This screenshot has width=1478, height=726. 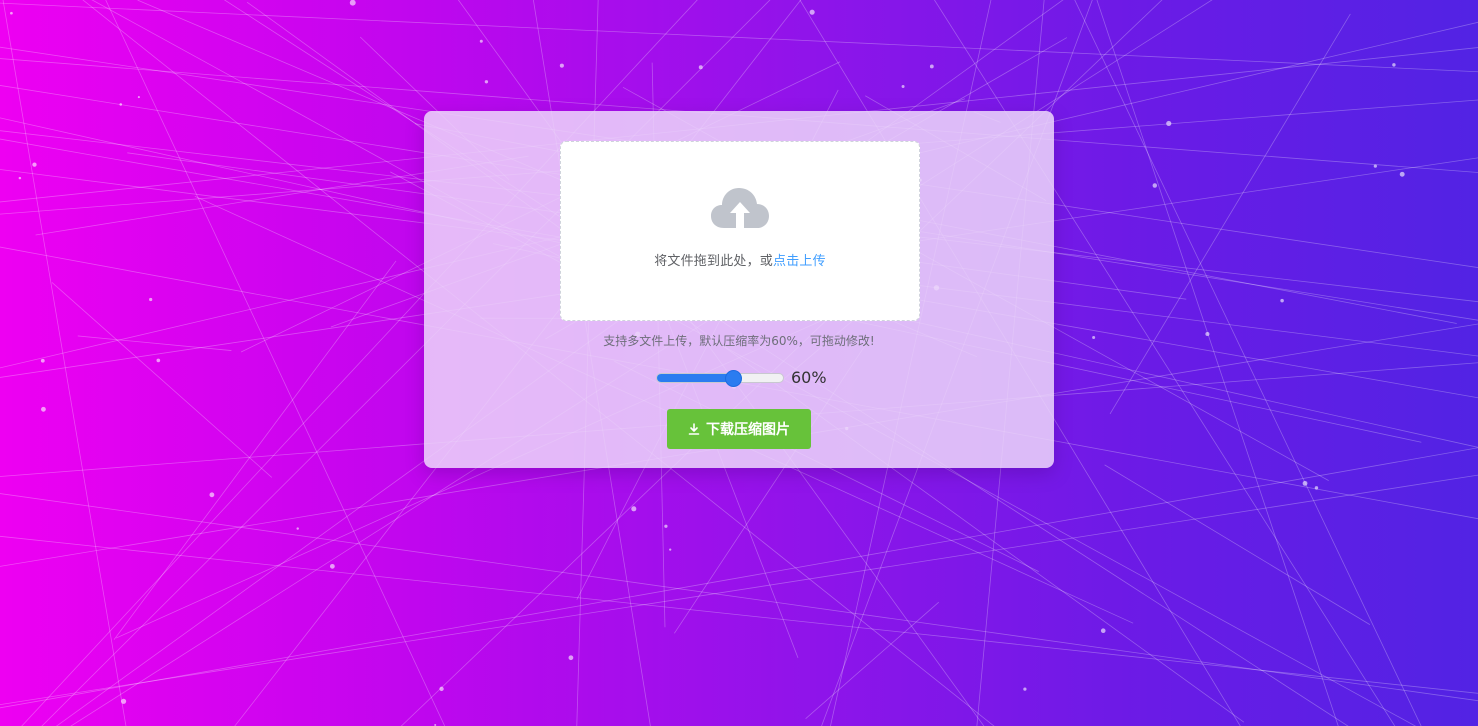 I want to click on compression-value: 60%, so click(x=809, y=377).